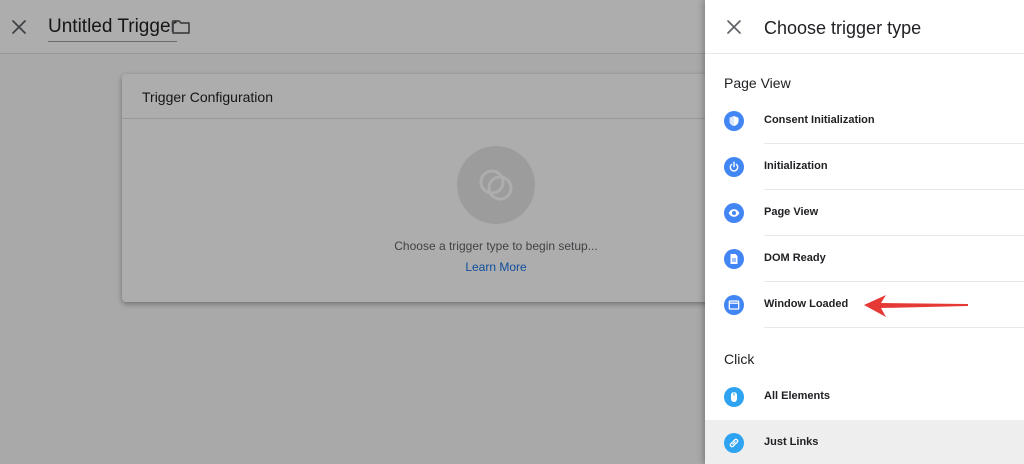 The image size is (1024, 464). I want to click on document-icon, so click(734, 259).